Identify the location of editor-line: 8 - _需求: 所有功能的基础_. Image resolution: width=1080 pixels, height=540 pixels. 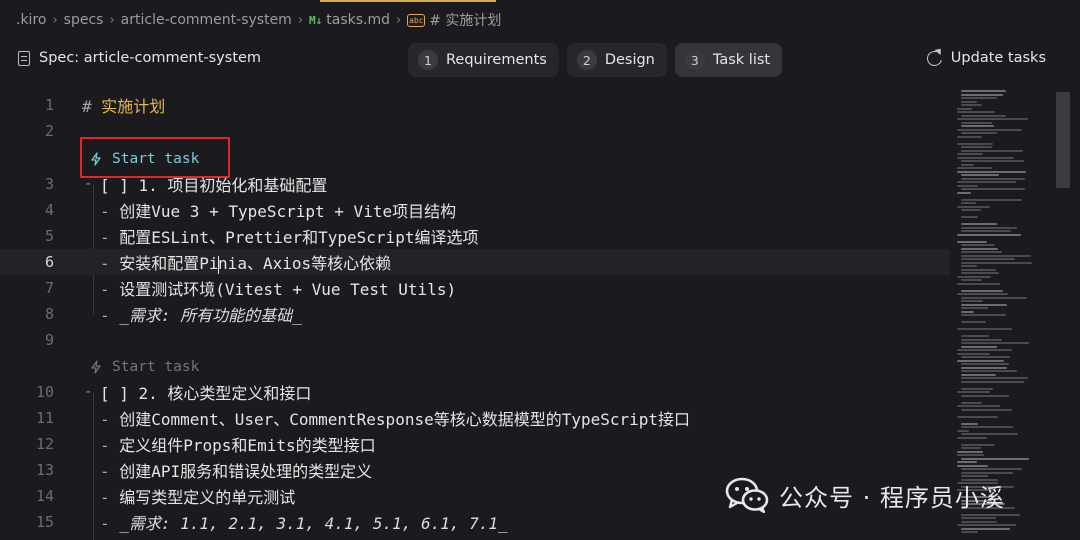
(475, 314).